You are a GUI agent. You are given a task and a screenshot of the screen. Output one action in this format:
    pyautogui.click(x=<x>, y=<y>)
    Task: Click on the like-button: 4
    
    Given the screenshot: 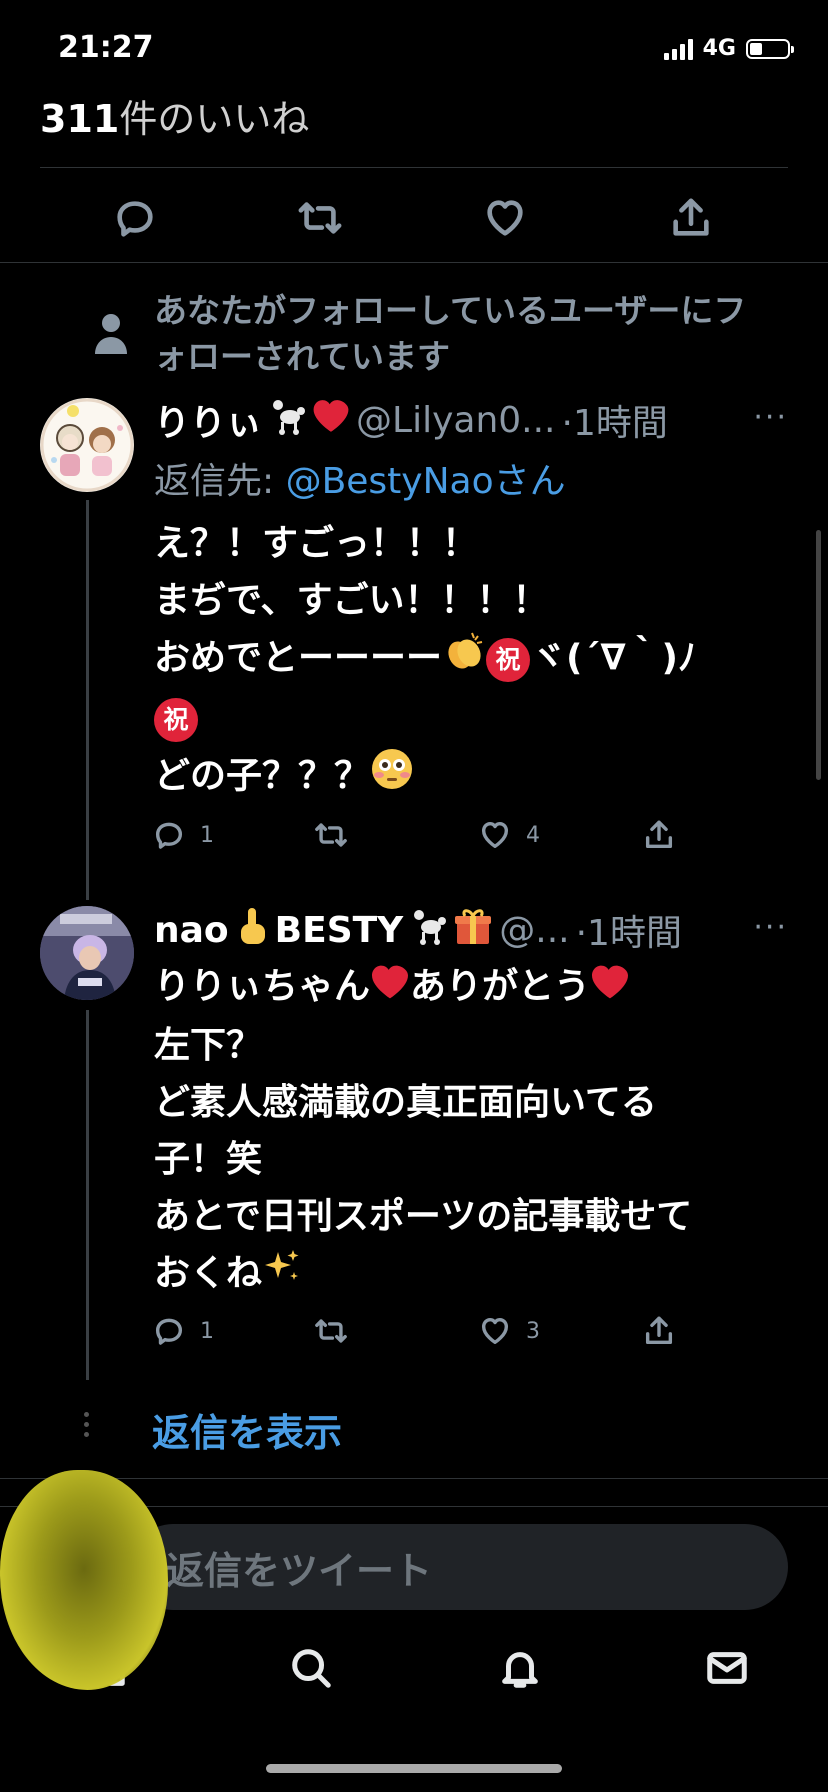 What is the action you would take?
    pyautogui.click(x=509, y=835)
    